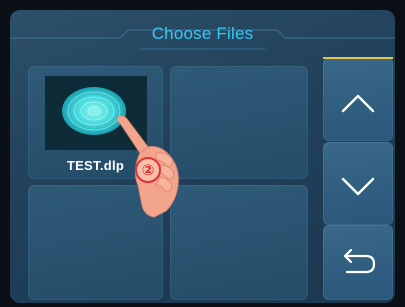 Image resolution: width=405 pixels, height=307 pixels. I want to click on back-button, so click(358, 262).